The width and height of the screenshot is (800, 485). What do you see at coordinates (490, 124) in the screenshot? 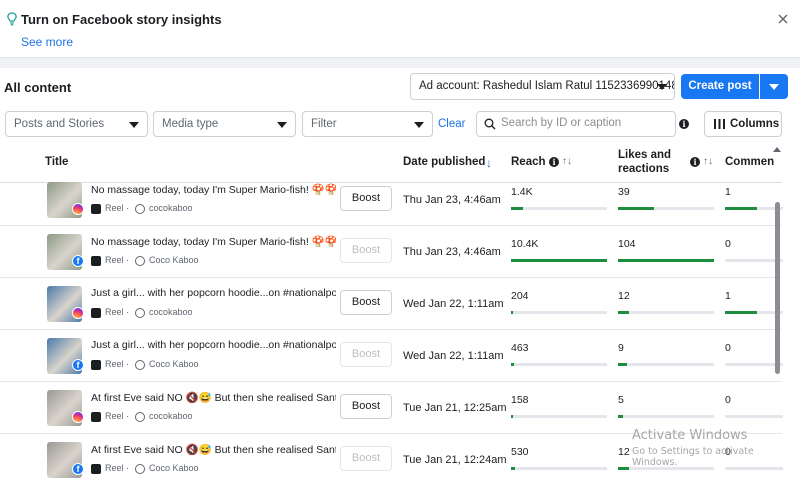
I see `search-icon` at bounding box center [490, 124].